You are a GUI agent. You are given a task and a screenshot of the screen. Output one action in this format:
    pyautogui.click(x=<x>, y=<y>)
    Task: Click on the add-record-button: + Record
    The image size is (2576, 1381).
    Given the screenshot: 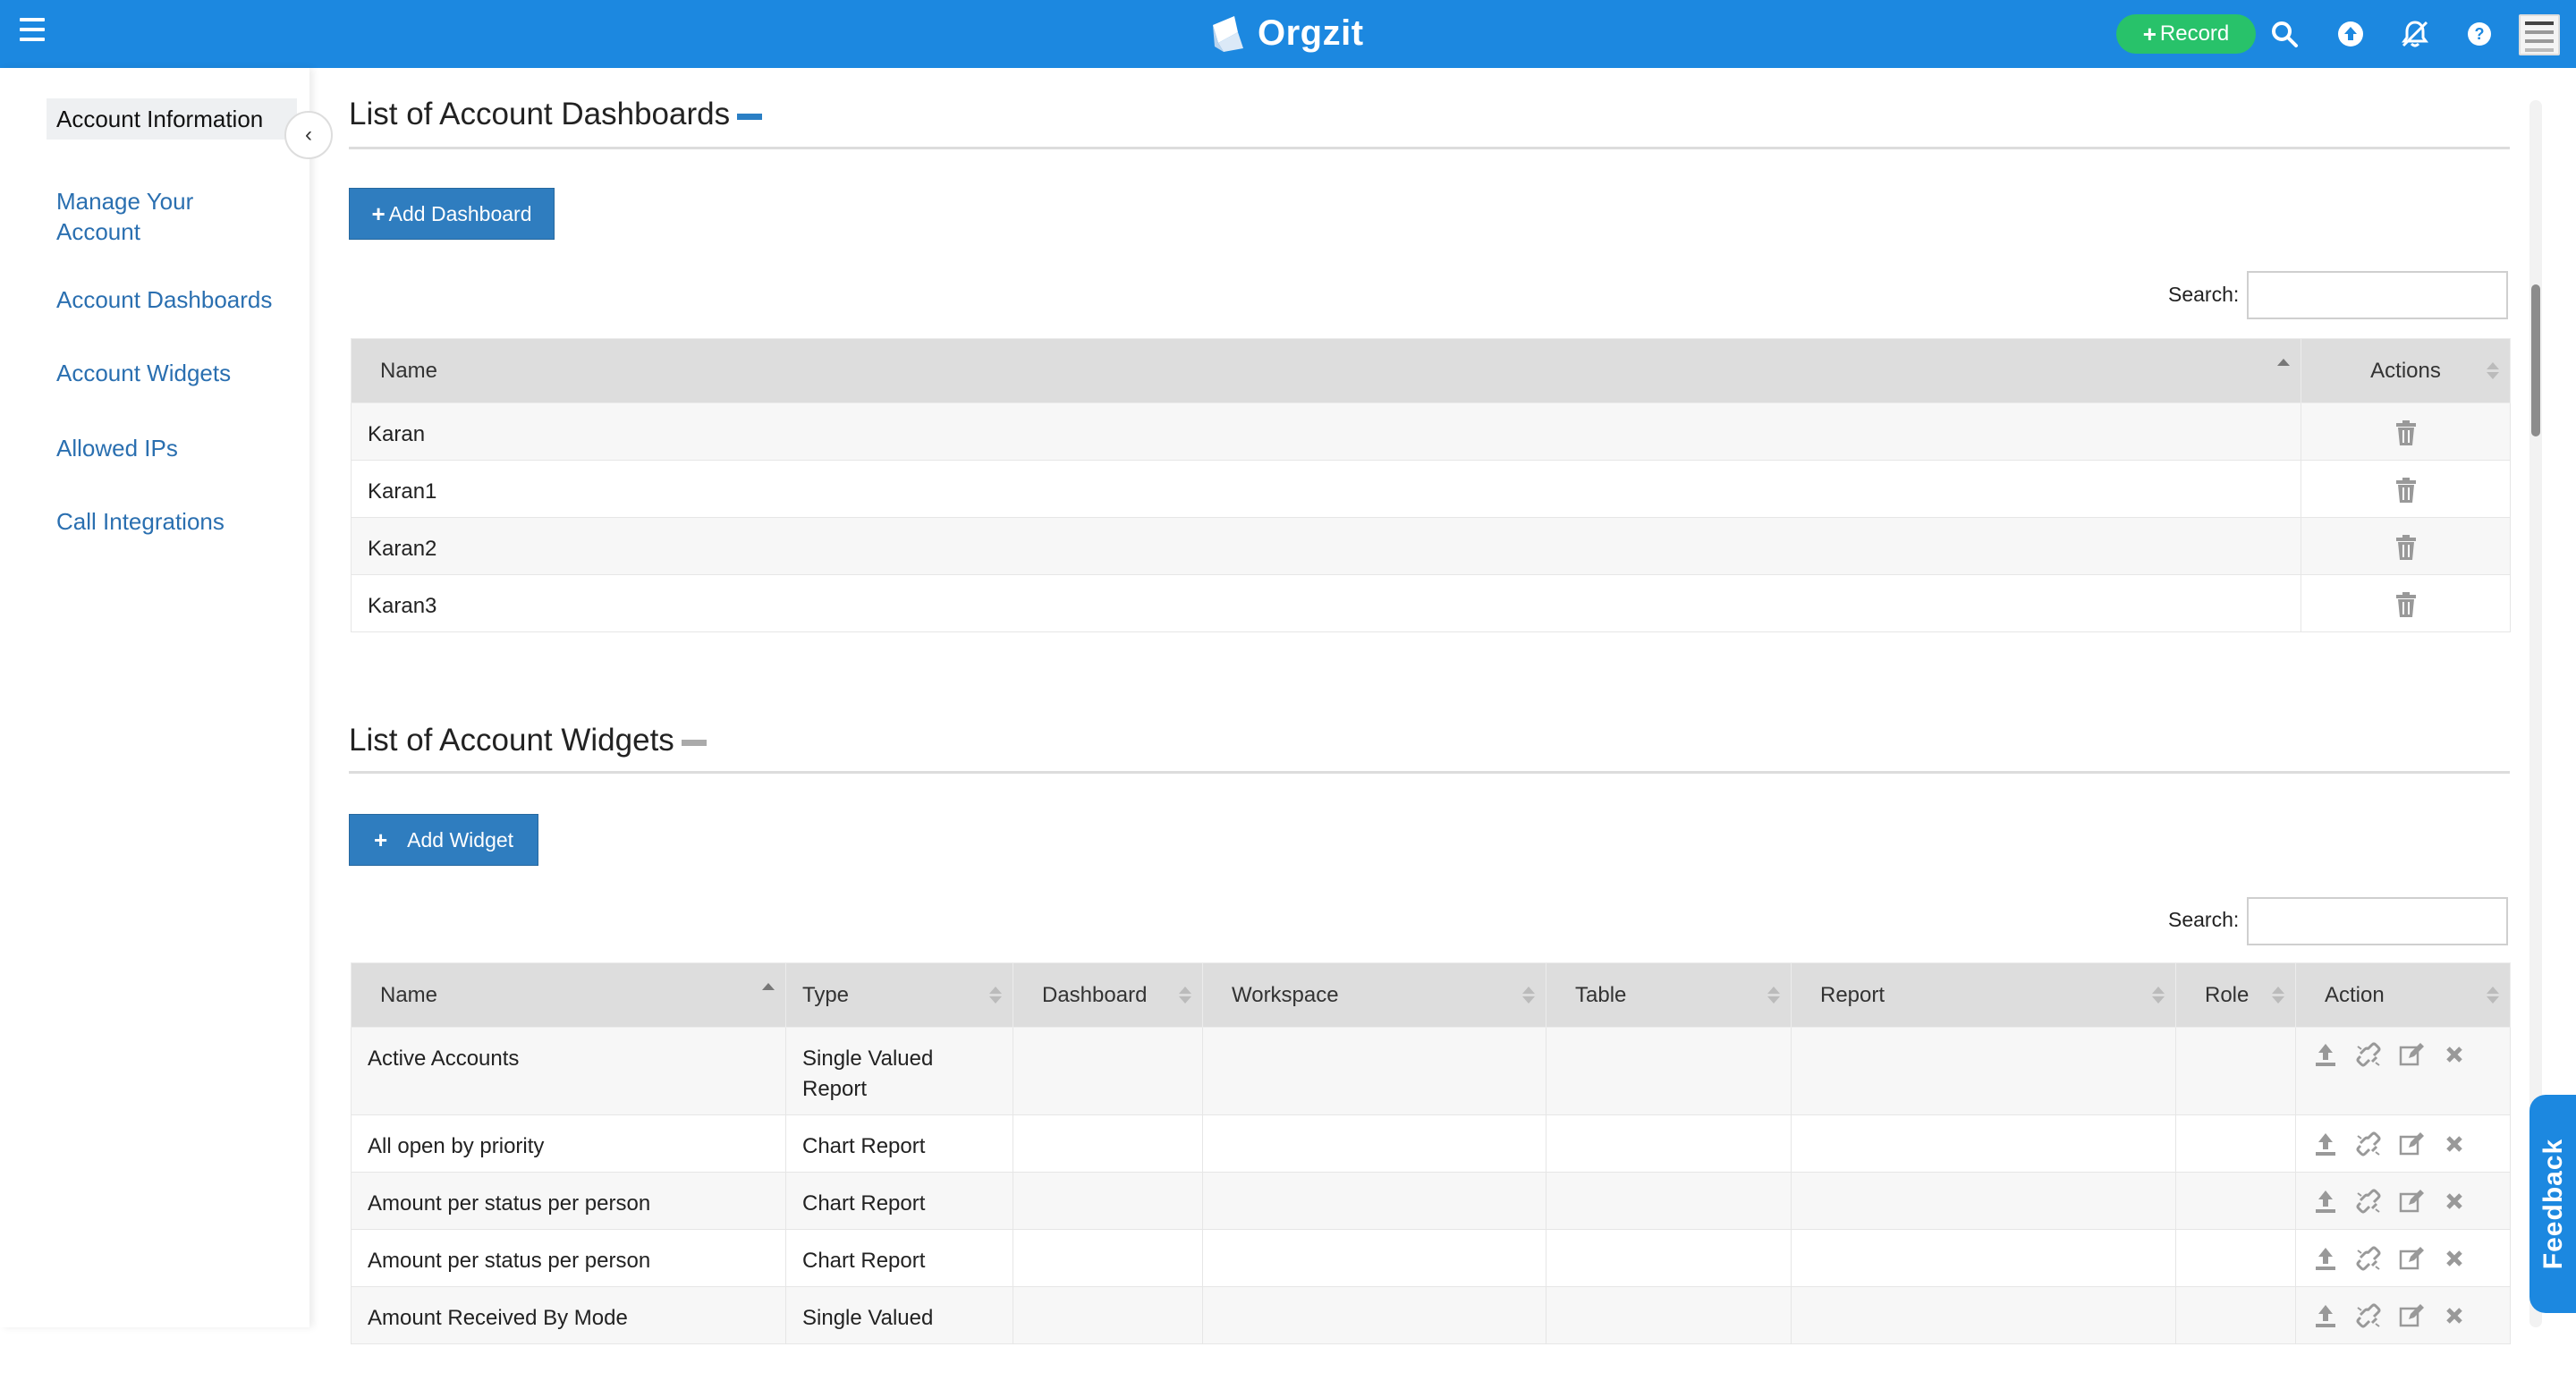 What is the action you would take?
    pyautogui.click(x=2186, y=34)
    